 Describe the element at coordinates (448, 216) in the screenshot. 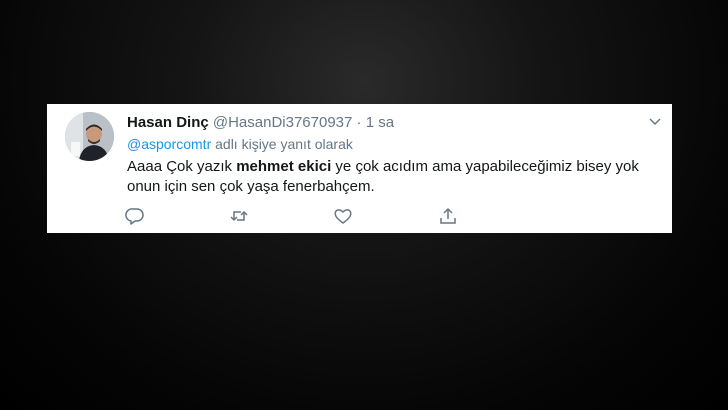

I see `share-icon` at that location.